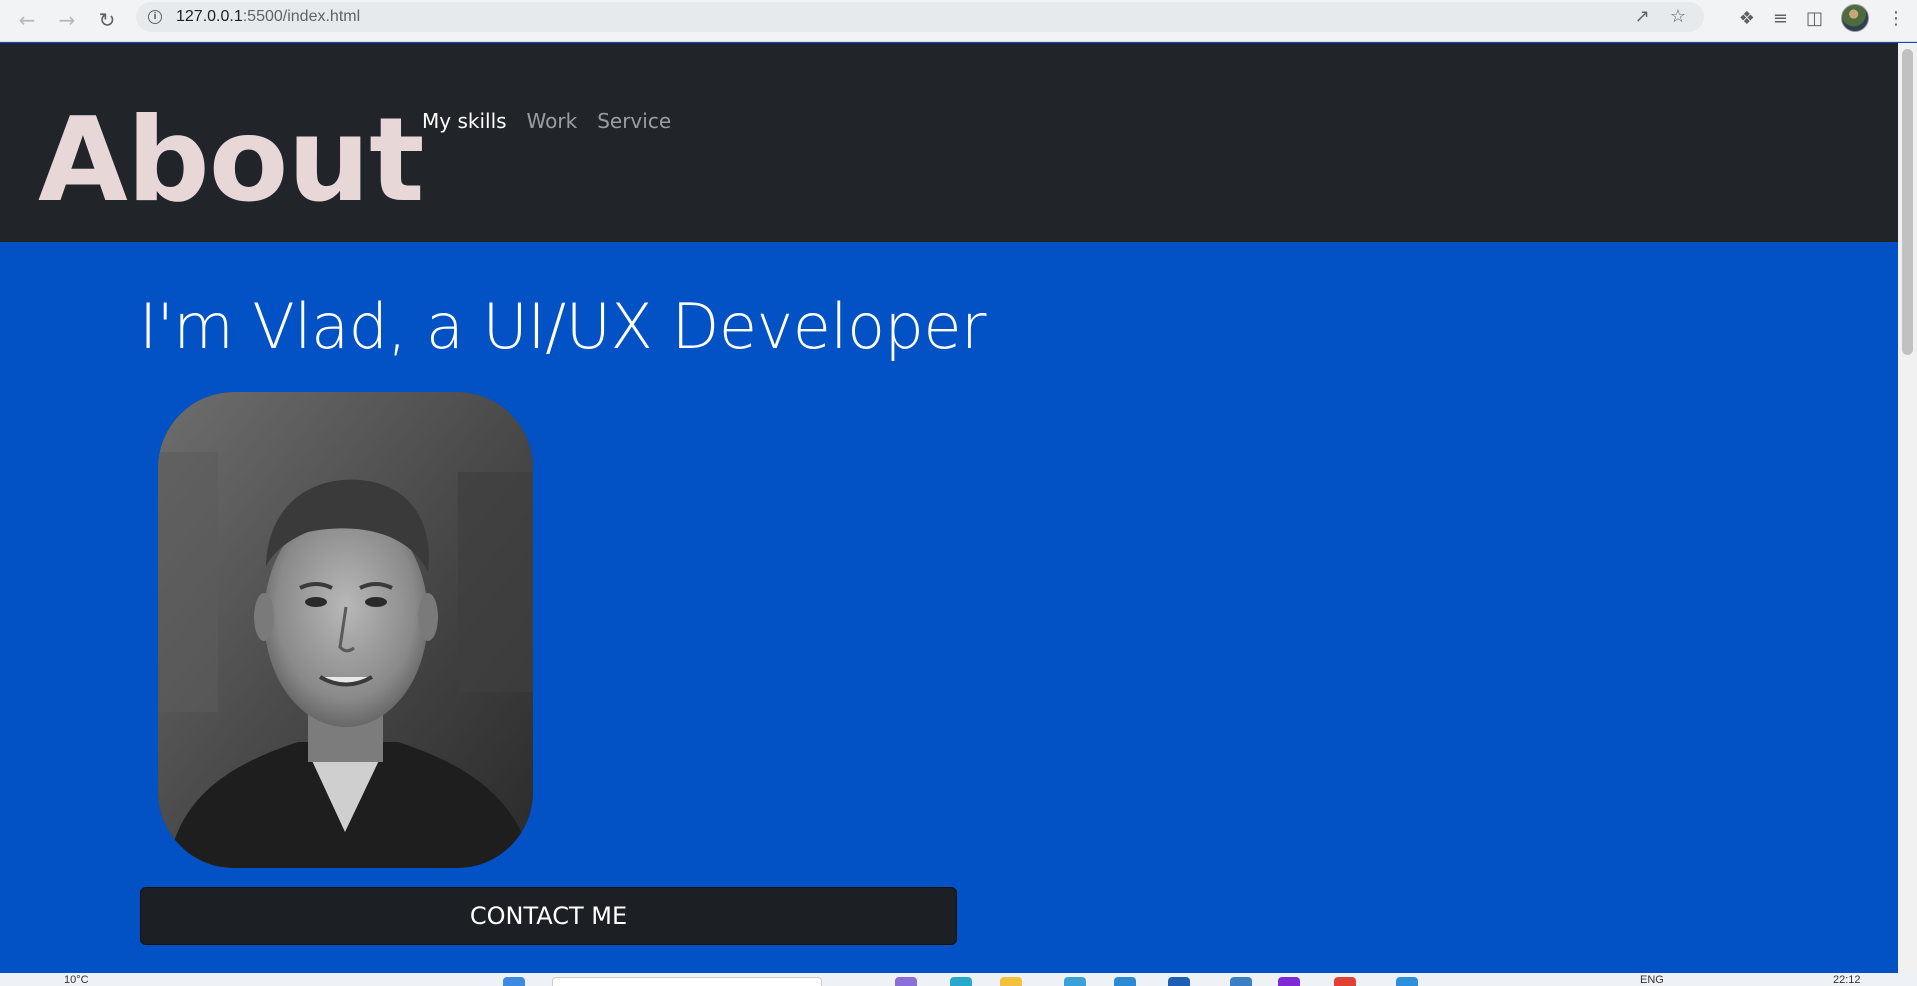 This screenshot has height=986, width=1917. What do you see at coordinates (1289, 981) in the screenshot?
I see `app-icon` at bounding box center [1289, 981].